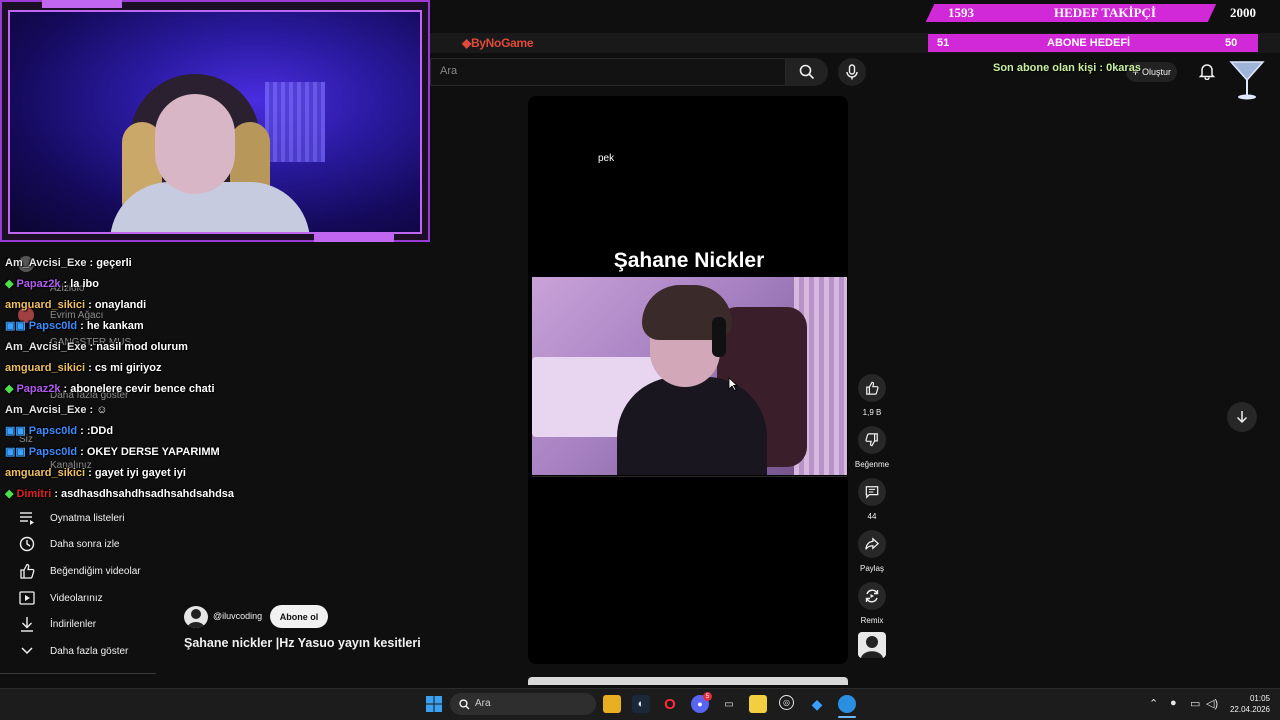  Describe the element at coordinates (80, 544) in the screenshot. I see `sidebar-item-watch-later: Daha sonra izle` at that location.